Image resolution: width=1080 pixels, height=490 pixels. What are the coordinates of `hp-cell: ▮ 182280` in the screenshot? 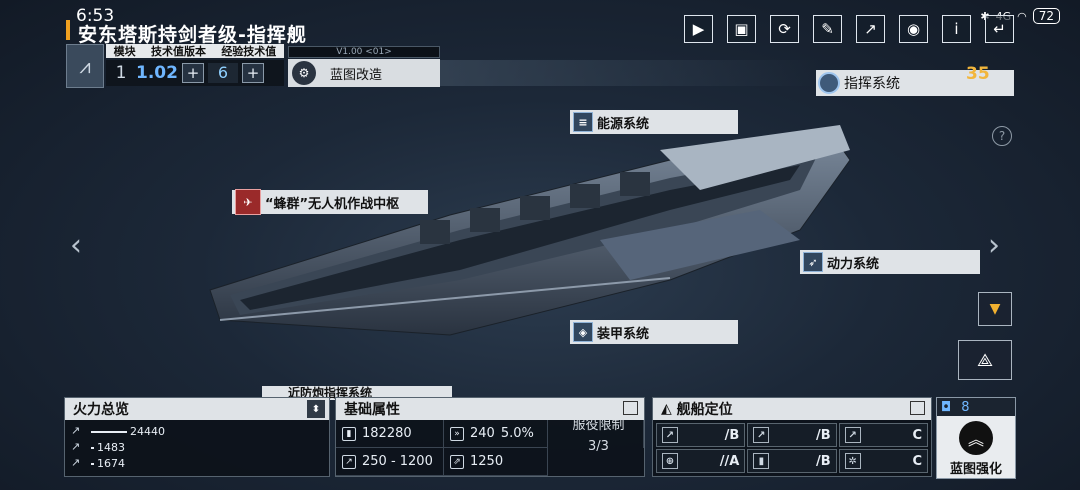 It's located at (390, 434).